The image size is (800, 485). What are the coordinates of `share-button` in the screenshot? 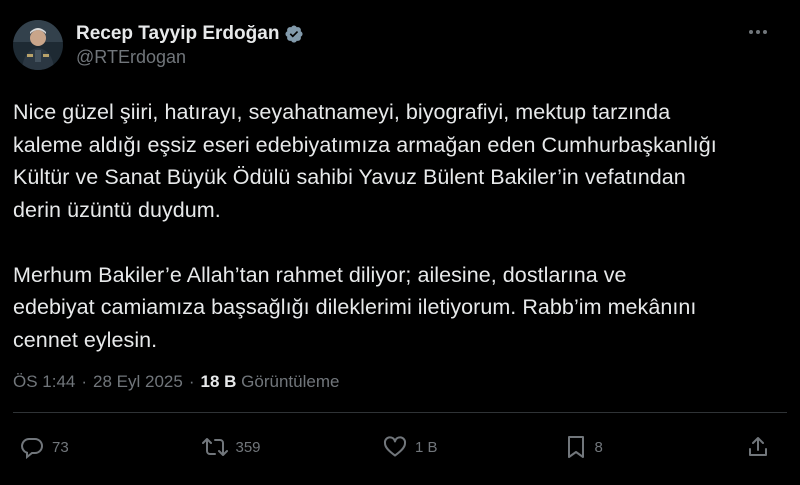 It's located at (758, 447).